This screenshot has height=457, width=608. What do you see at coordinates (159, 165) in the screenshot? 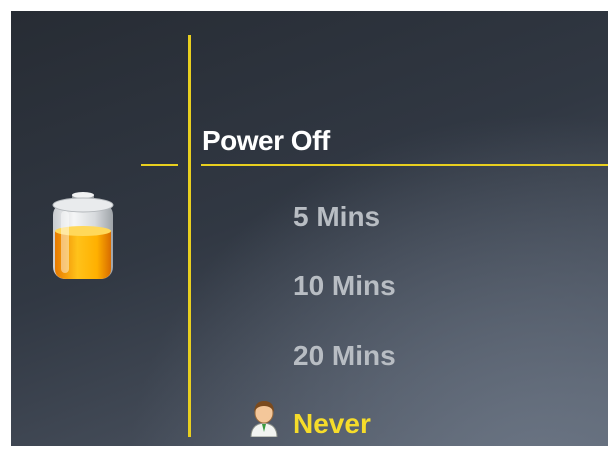
I see `horizontal-divider-left` at bounding box center [159, 165].